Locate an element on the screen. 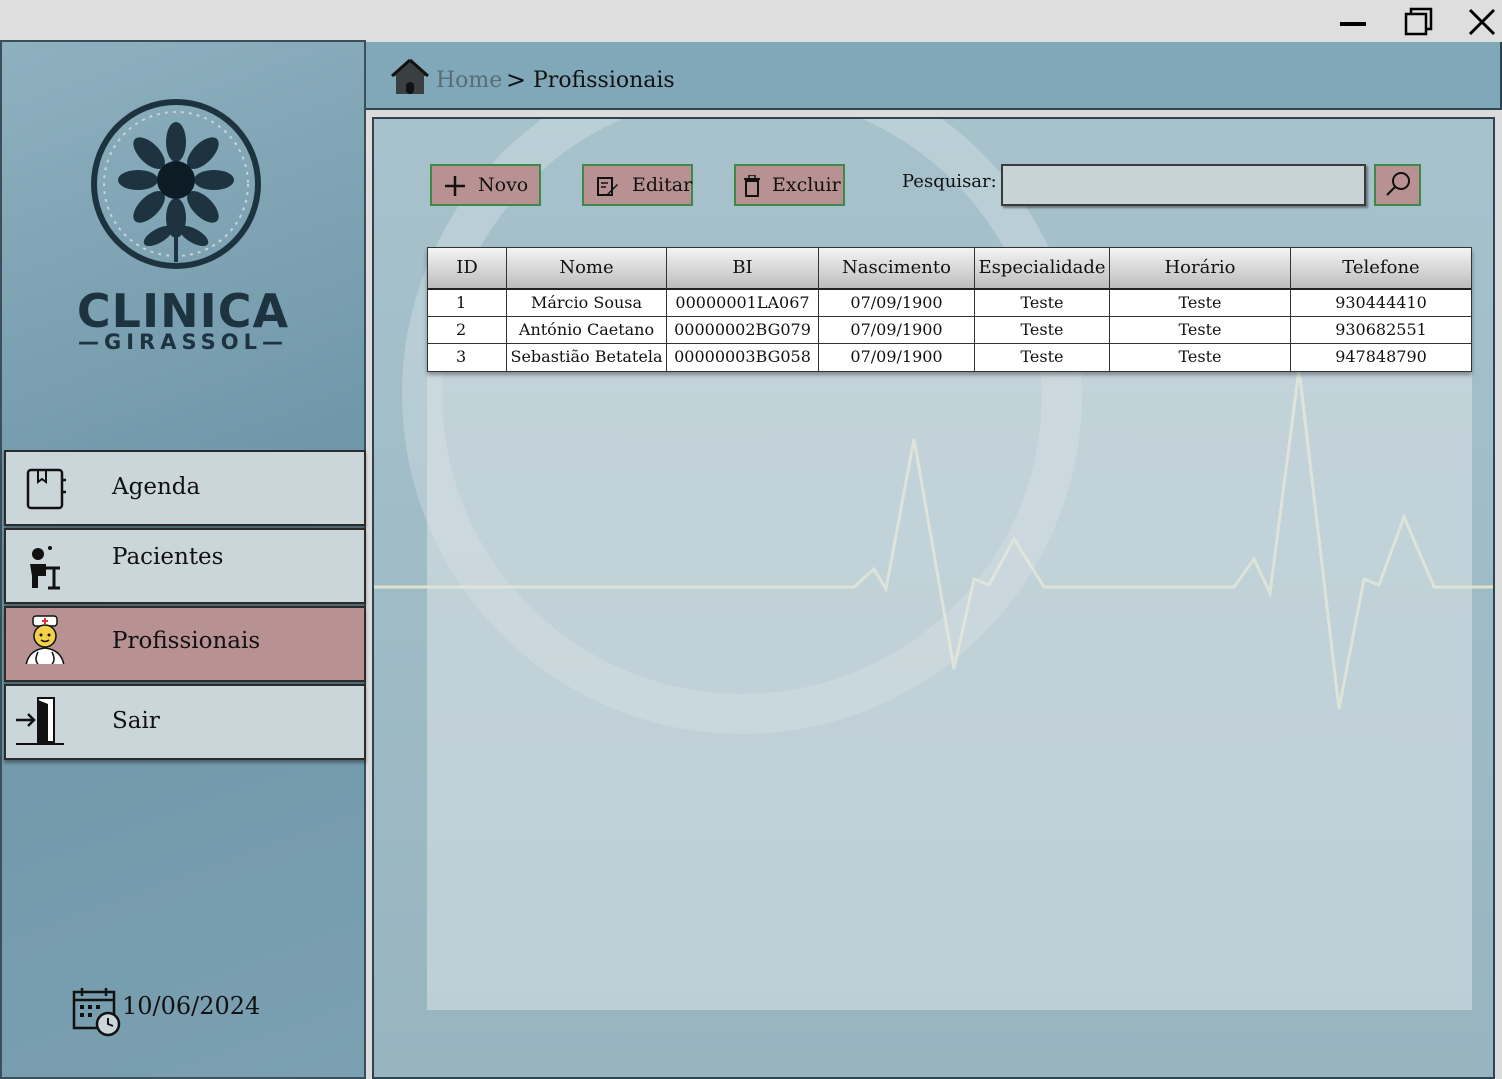 This screenshot has height=1079, width=1502. edit-button: Editar is located at coordinates (637, 185).